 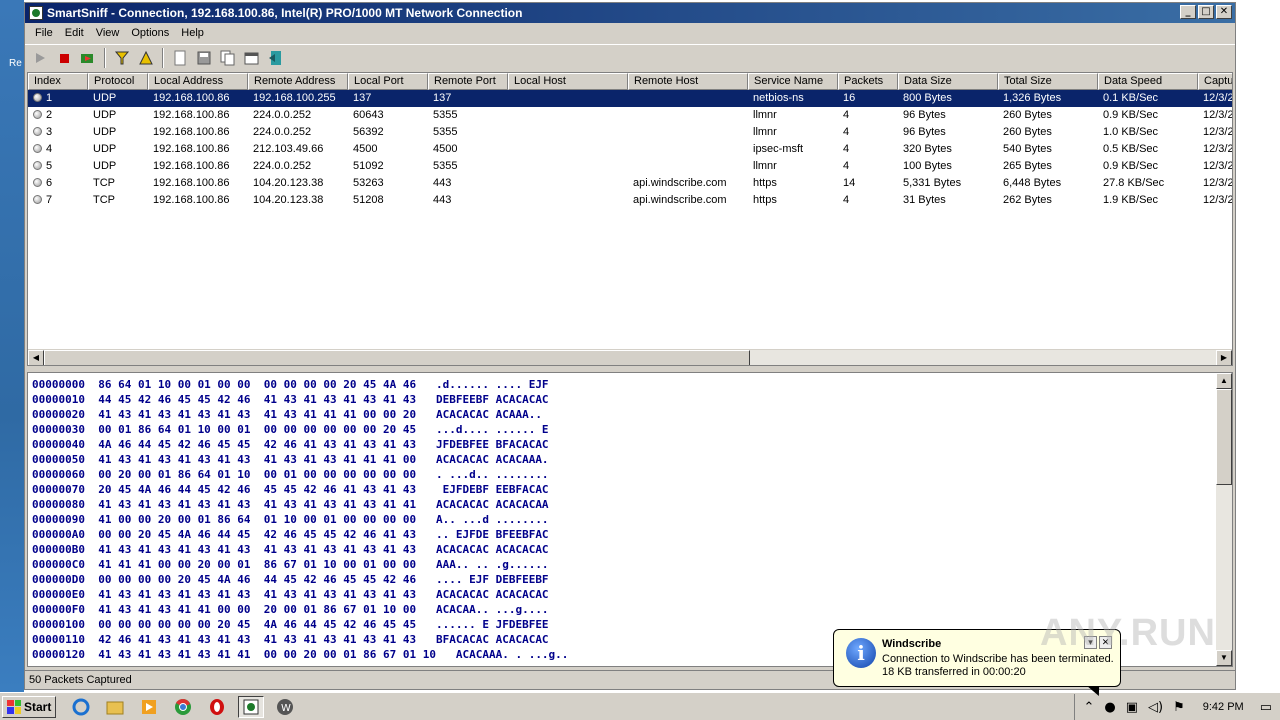 I want to click on table-cell-remote-host: api.windscribe.com, so click(x=680, y=200).